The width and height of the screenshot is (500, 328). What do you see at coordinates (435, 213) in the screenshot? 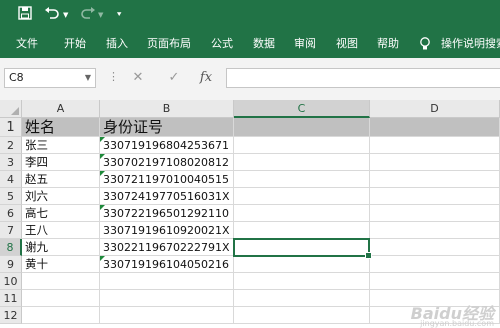
I see `cell-d6` at bounding box center [435, 213].